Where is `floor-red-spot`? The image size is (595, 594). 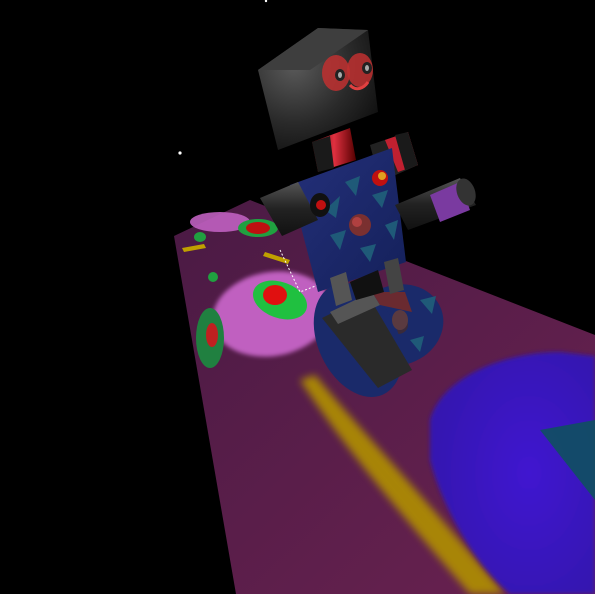 floor-red-spot is located at coordinates (275, 295).